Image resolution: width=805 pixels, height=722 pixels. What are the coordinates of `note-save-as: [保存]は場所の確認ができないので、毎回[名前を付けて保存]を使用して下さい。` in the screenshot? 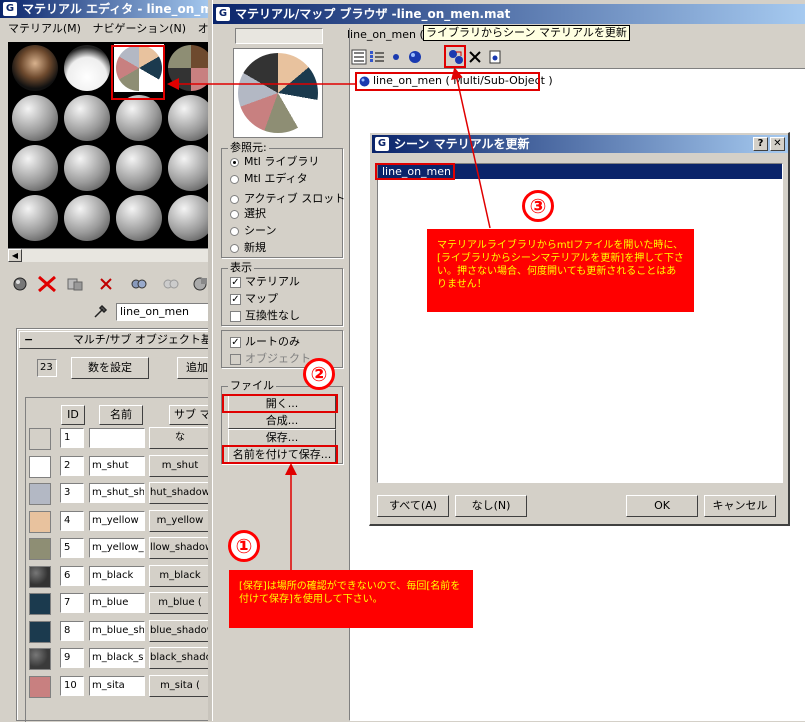 It's located at (351, 599).